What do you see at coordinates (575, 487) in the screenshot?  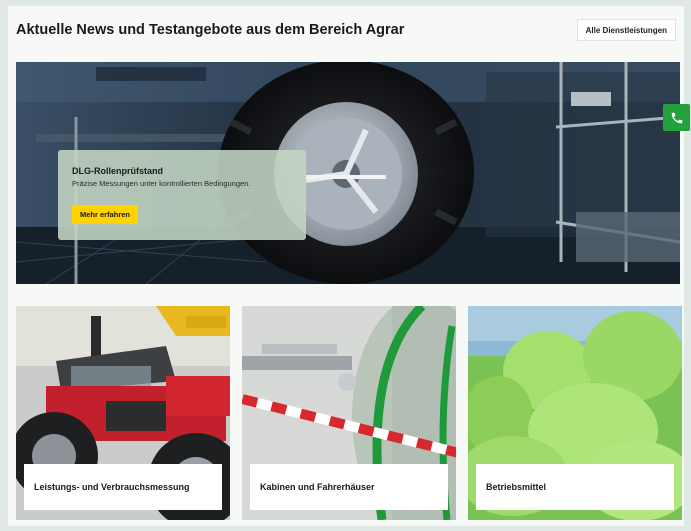 I see `card-label: Betriebsmittel` at bounding box center [575, 487].